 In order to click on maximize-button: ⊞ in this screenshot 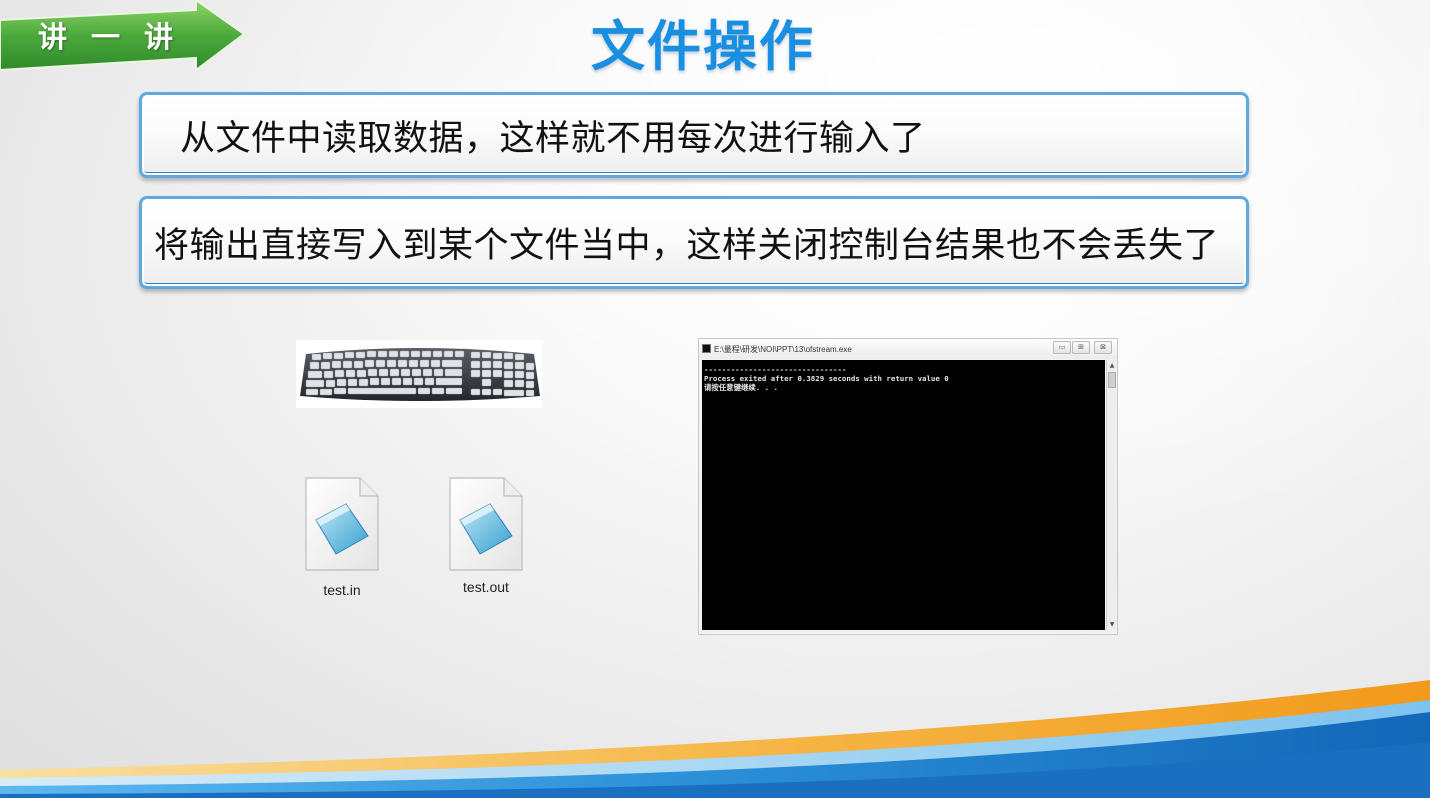, I will do `click(1081, 347)`.